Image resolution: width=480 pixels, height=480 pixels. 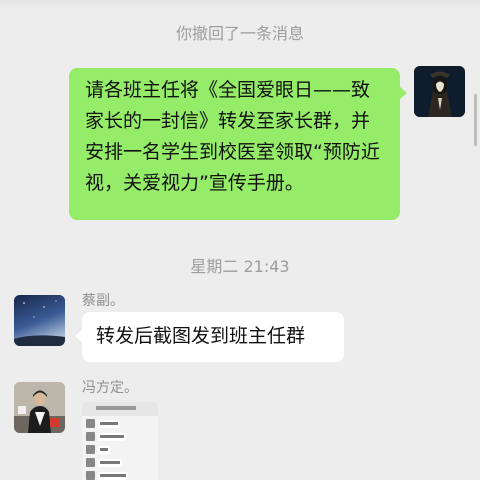 I want to click on night-sky-avatar-icon, so click(x=39, y=320).